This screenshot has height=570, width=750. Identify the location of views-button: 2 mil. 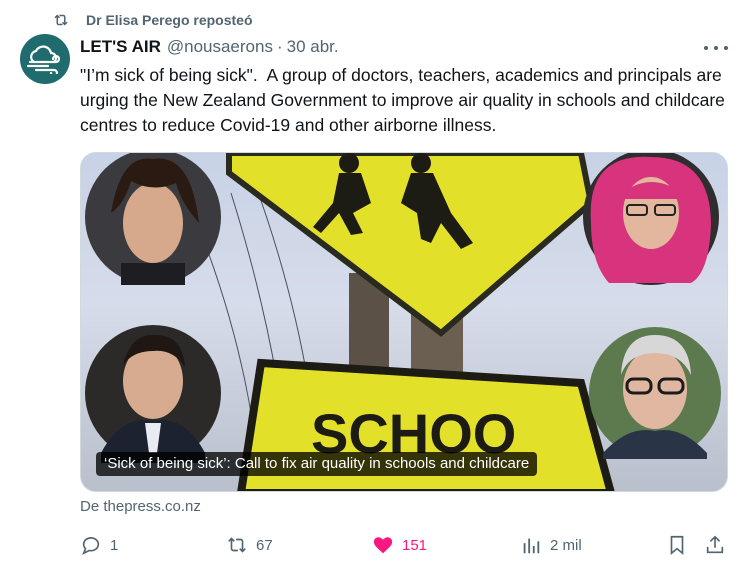
(551, 545).